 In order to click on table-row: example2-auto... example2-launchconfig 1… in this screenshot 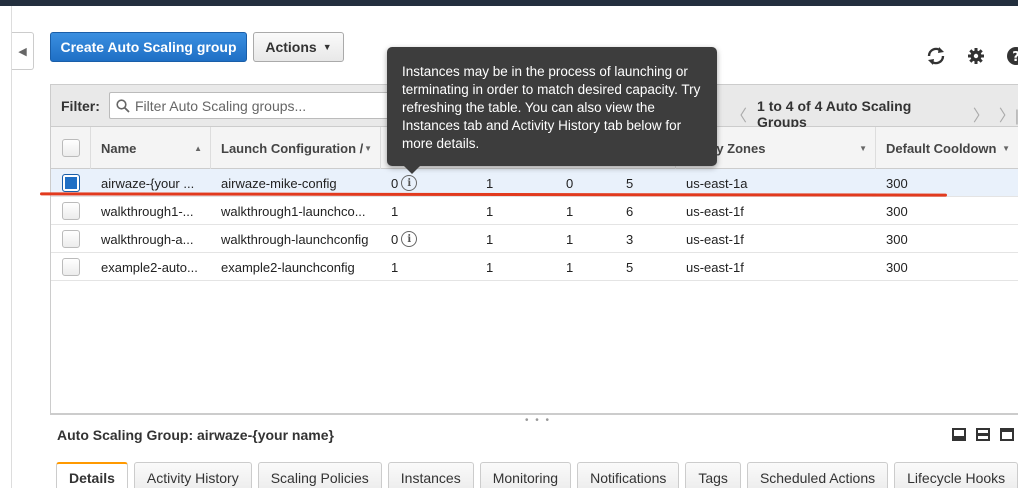, I will do `click(534, 267)`.